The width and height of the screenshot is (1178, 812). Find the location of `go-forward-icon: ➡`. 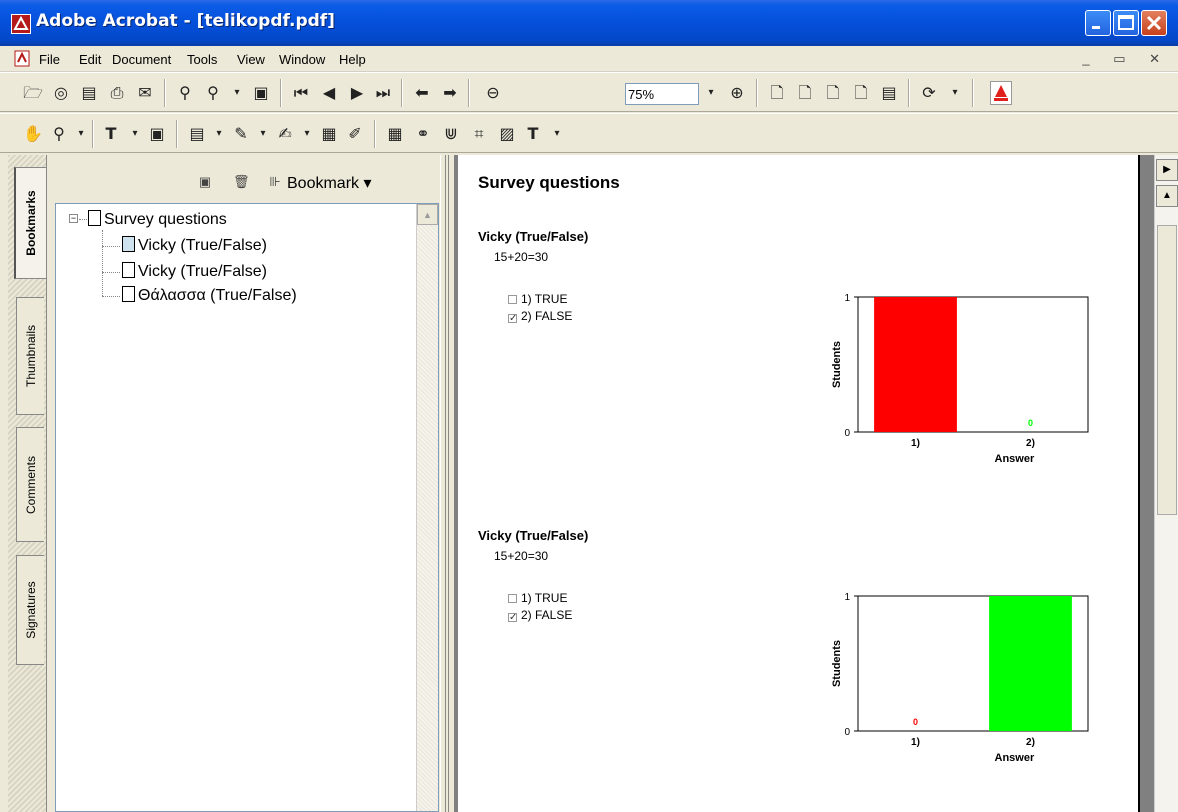

go-forward-icon: ➡ is located at coordinates (450, 93).